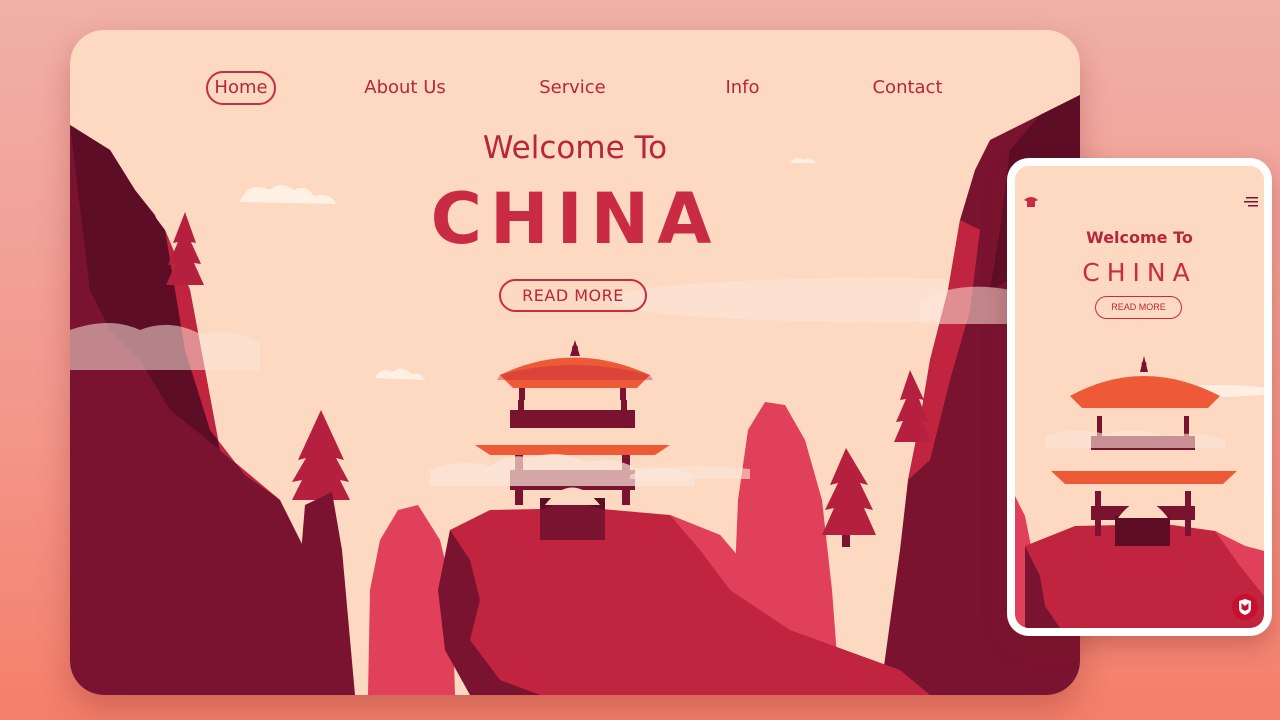  Describe the element at coordinates (405, 88) in the screenshot. I see `nav-about-us: About Us` at that location.